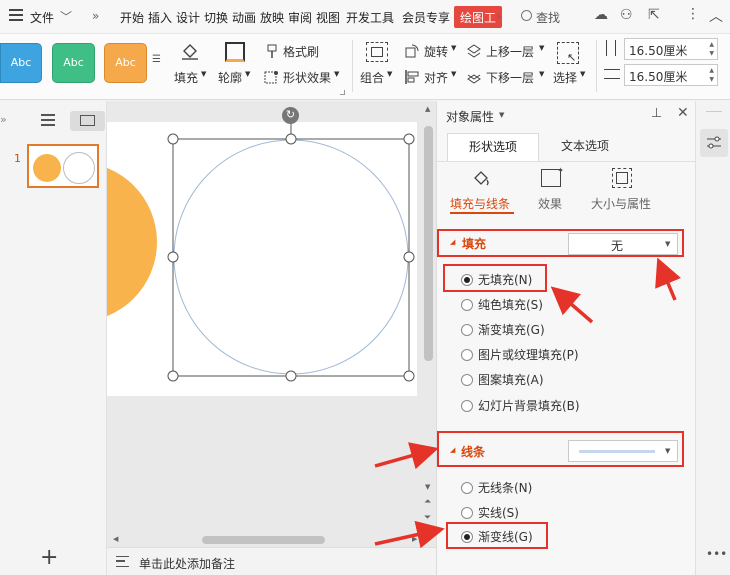 This screenshot has height=575, width=730. Describe the element at coordinates (436, 77) in the screenshot. I see `align-button: 对齐` at that location.